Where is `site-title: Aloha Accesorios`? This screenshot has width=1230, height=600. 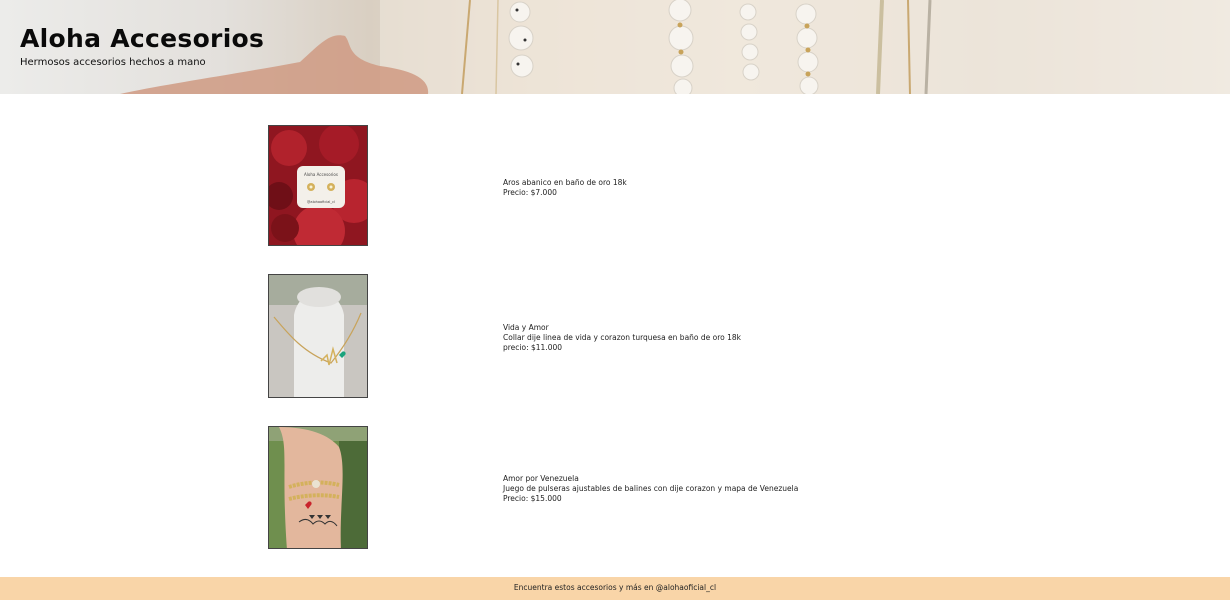
site-title: Aloha Accesorios is located at coordinates (142, 38).